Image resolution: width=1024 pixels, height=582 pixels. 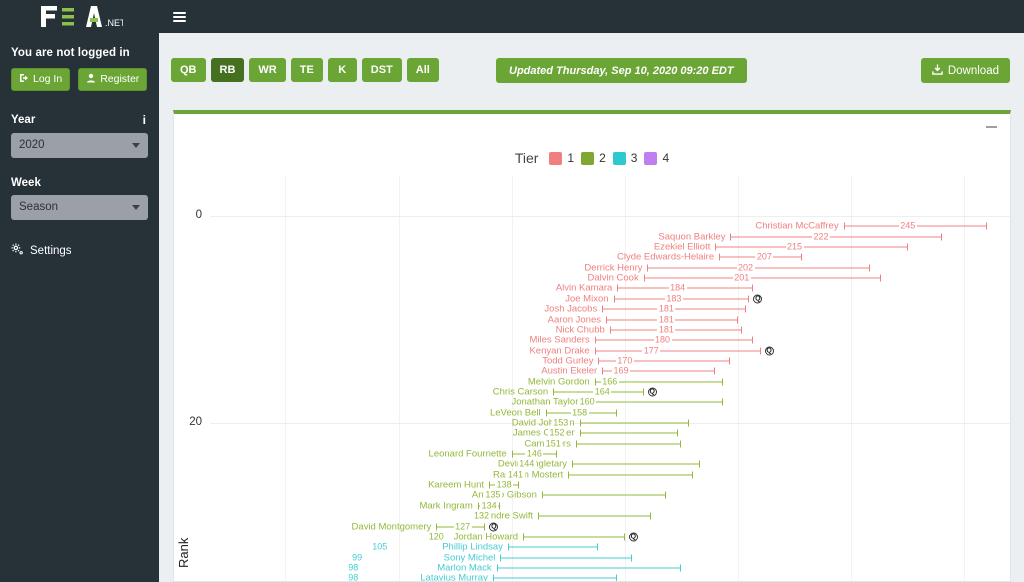 What do you see at coordinates (562, 516) in the screenshot?
I see `chart-row: D'Andre Swift 132` at bounding box center [562, 516].